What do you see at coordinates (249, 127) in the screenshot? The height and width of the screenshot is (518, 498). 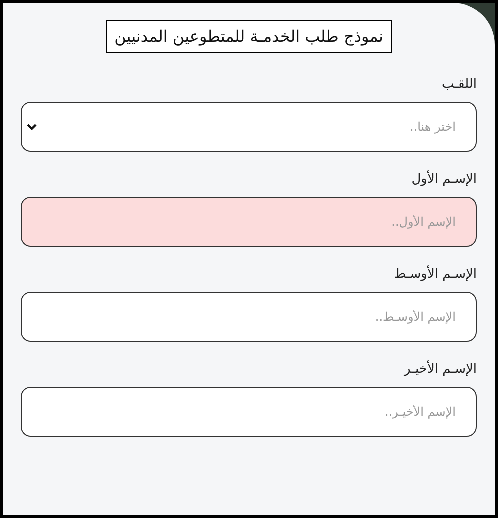 I see `select-field: اختر هنا..` at bounding box center [249, 127].